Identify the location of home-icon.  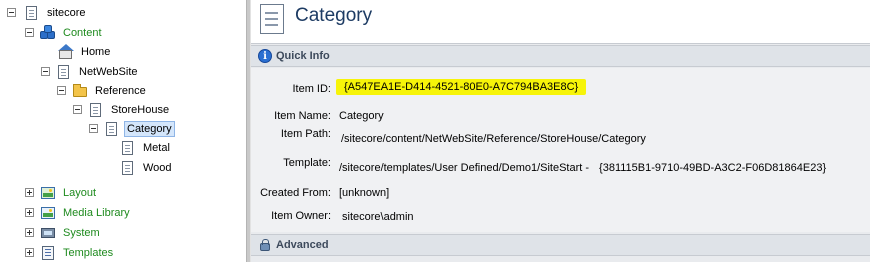
(66, 52).